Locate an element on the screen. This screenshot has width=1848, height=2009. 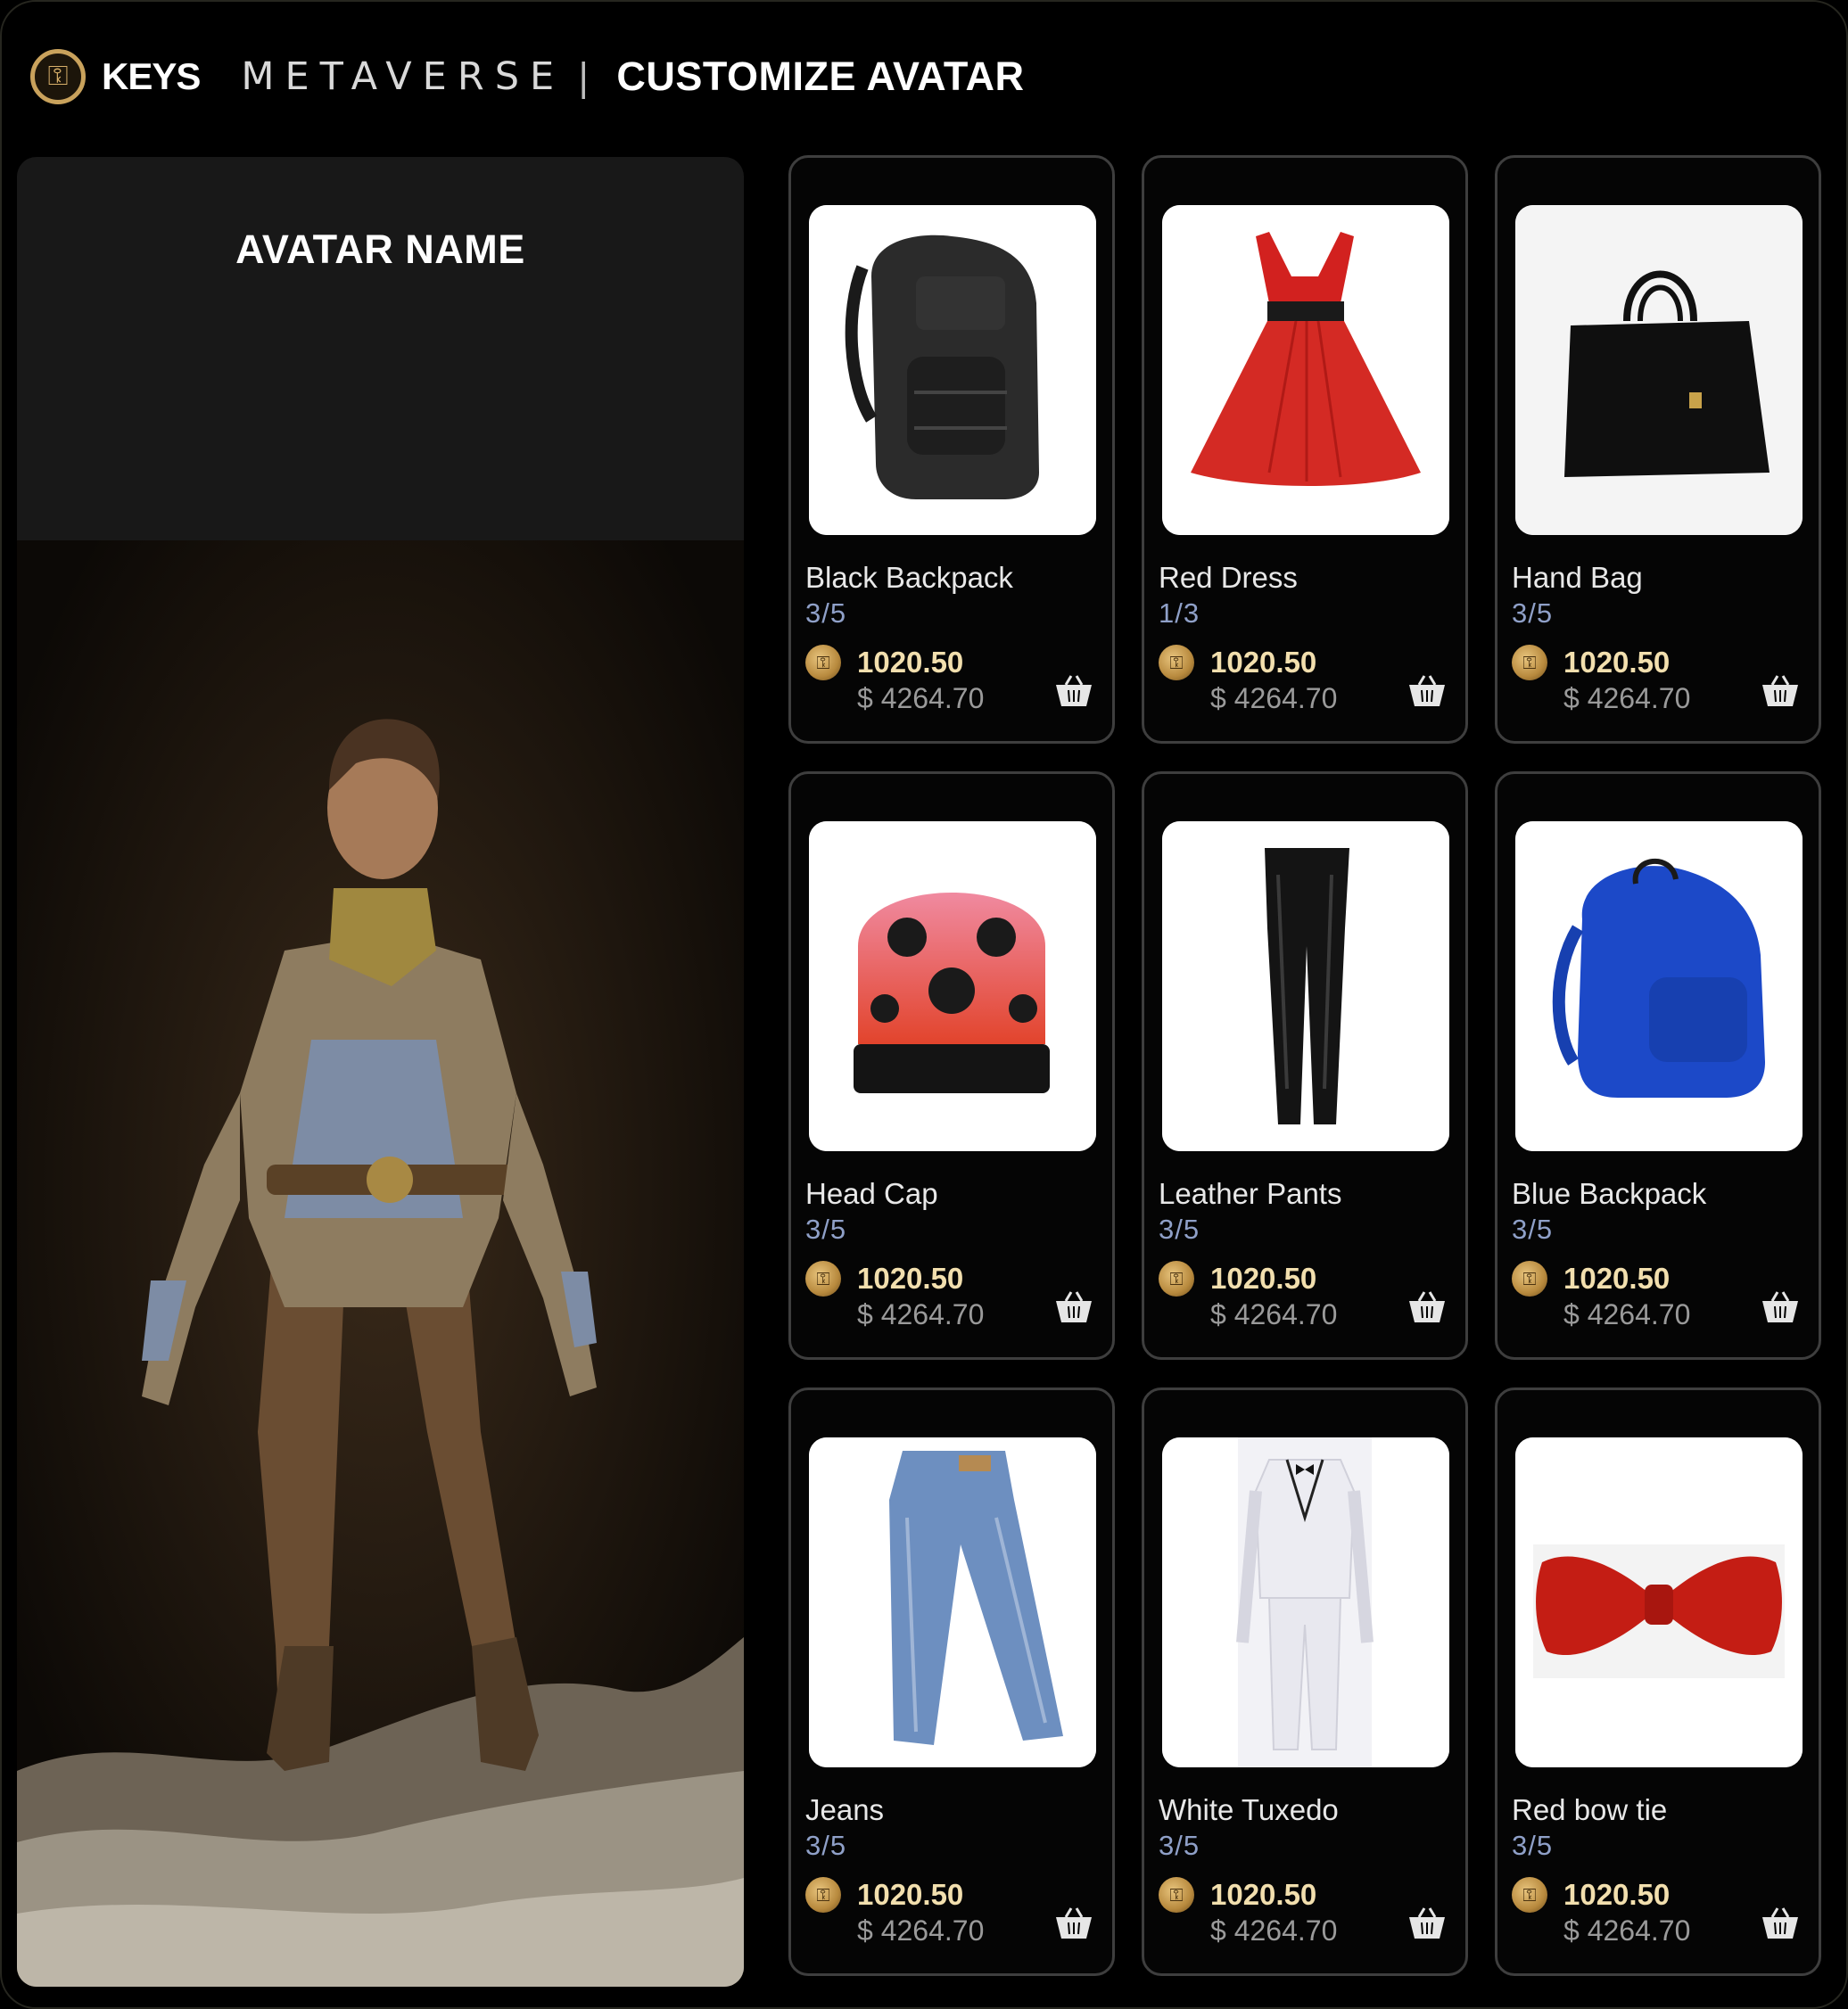
red-bow-tie-icon is located at coordinates (1659, 1602).